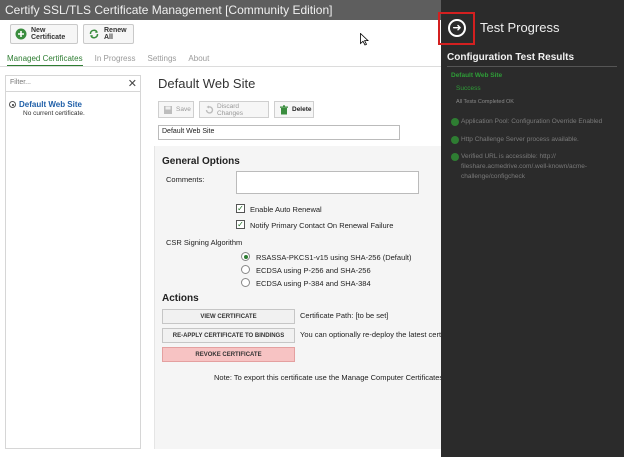  What do you see at coordinates (183, 109) in the screenshot?
I see `save-label: Save` at bounding box center [183, 109].